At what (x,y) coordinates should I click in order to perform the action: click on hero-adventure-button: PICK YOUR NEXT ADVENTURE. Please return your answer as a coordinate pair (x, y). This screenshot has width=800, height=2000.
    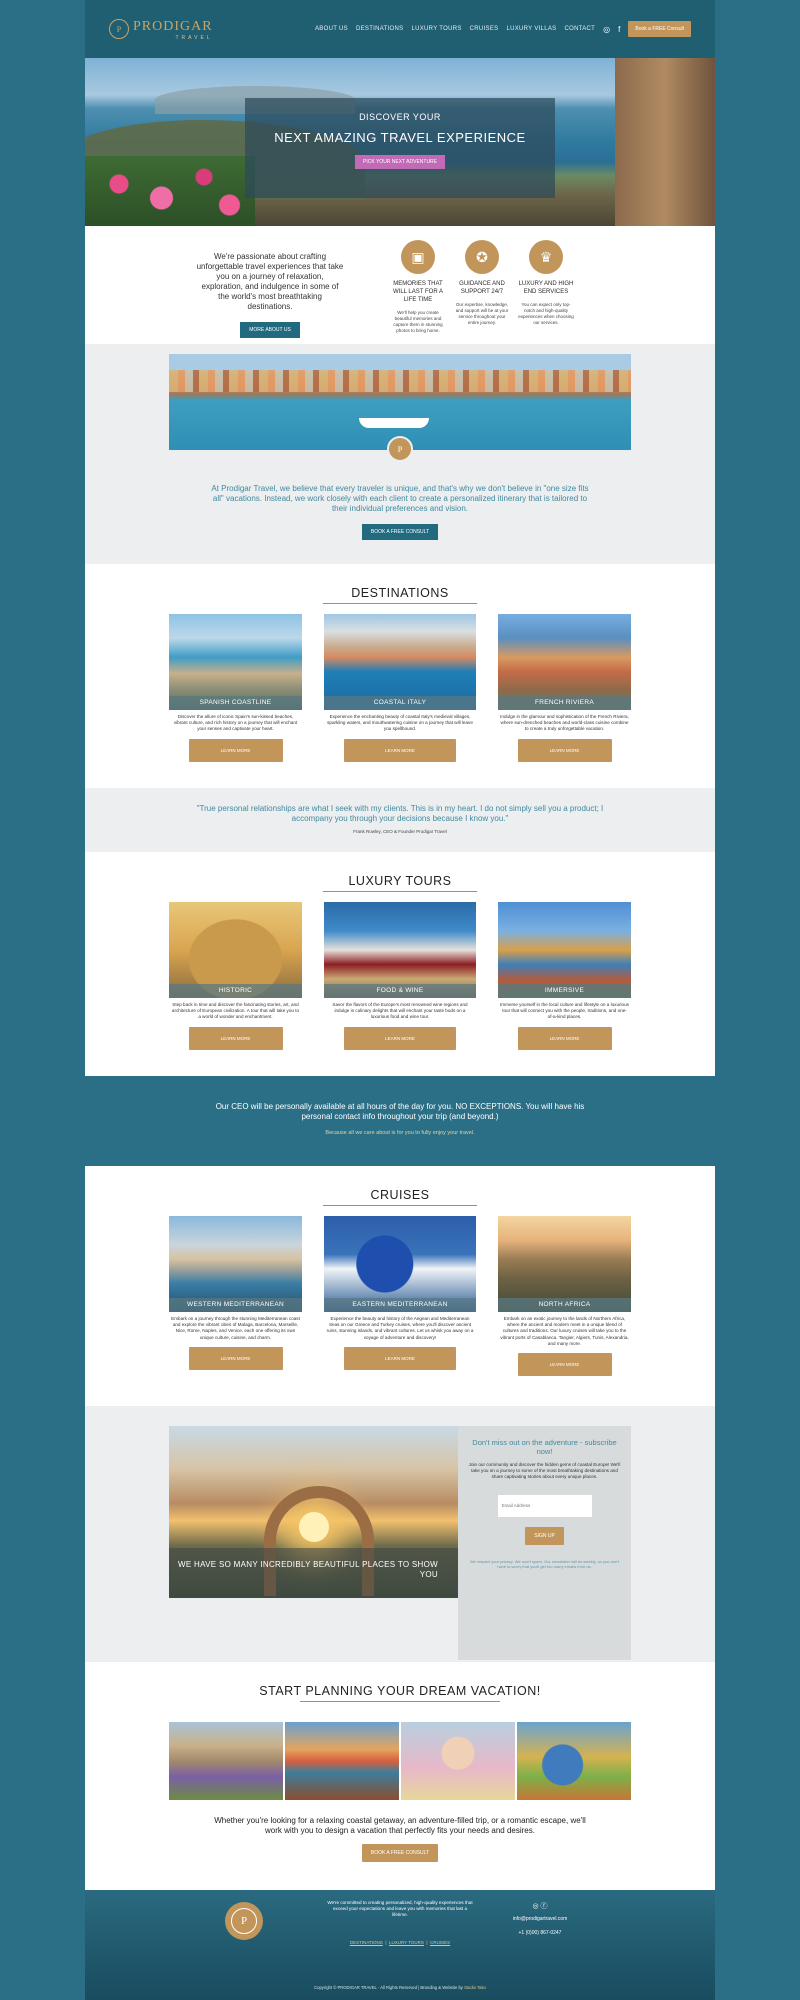
    Looking at the image, I should click on (400, 162).